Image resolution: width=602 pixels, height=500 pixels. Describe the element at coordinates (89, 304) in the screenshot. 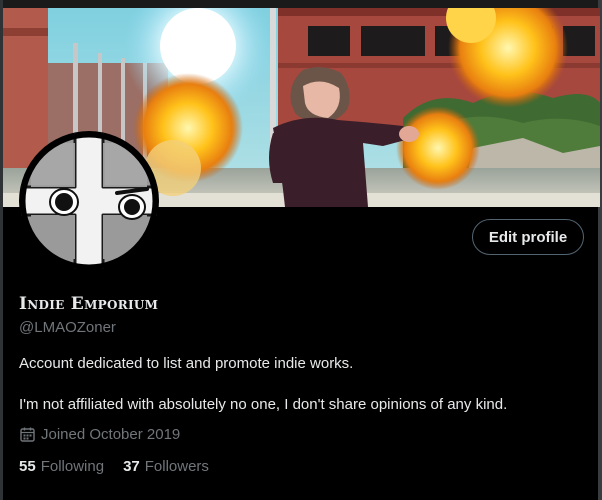

I see `profile-display-name: Indie Emporium` at that location.